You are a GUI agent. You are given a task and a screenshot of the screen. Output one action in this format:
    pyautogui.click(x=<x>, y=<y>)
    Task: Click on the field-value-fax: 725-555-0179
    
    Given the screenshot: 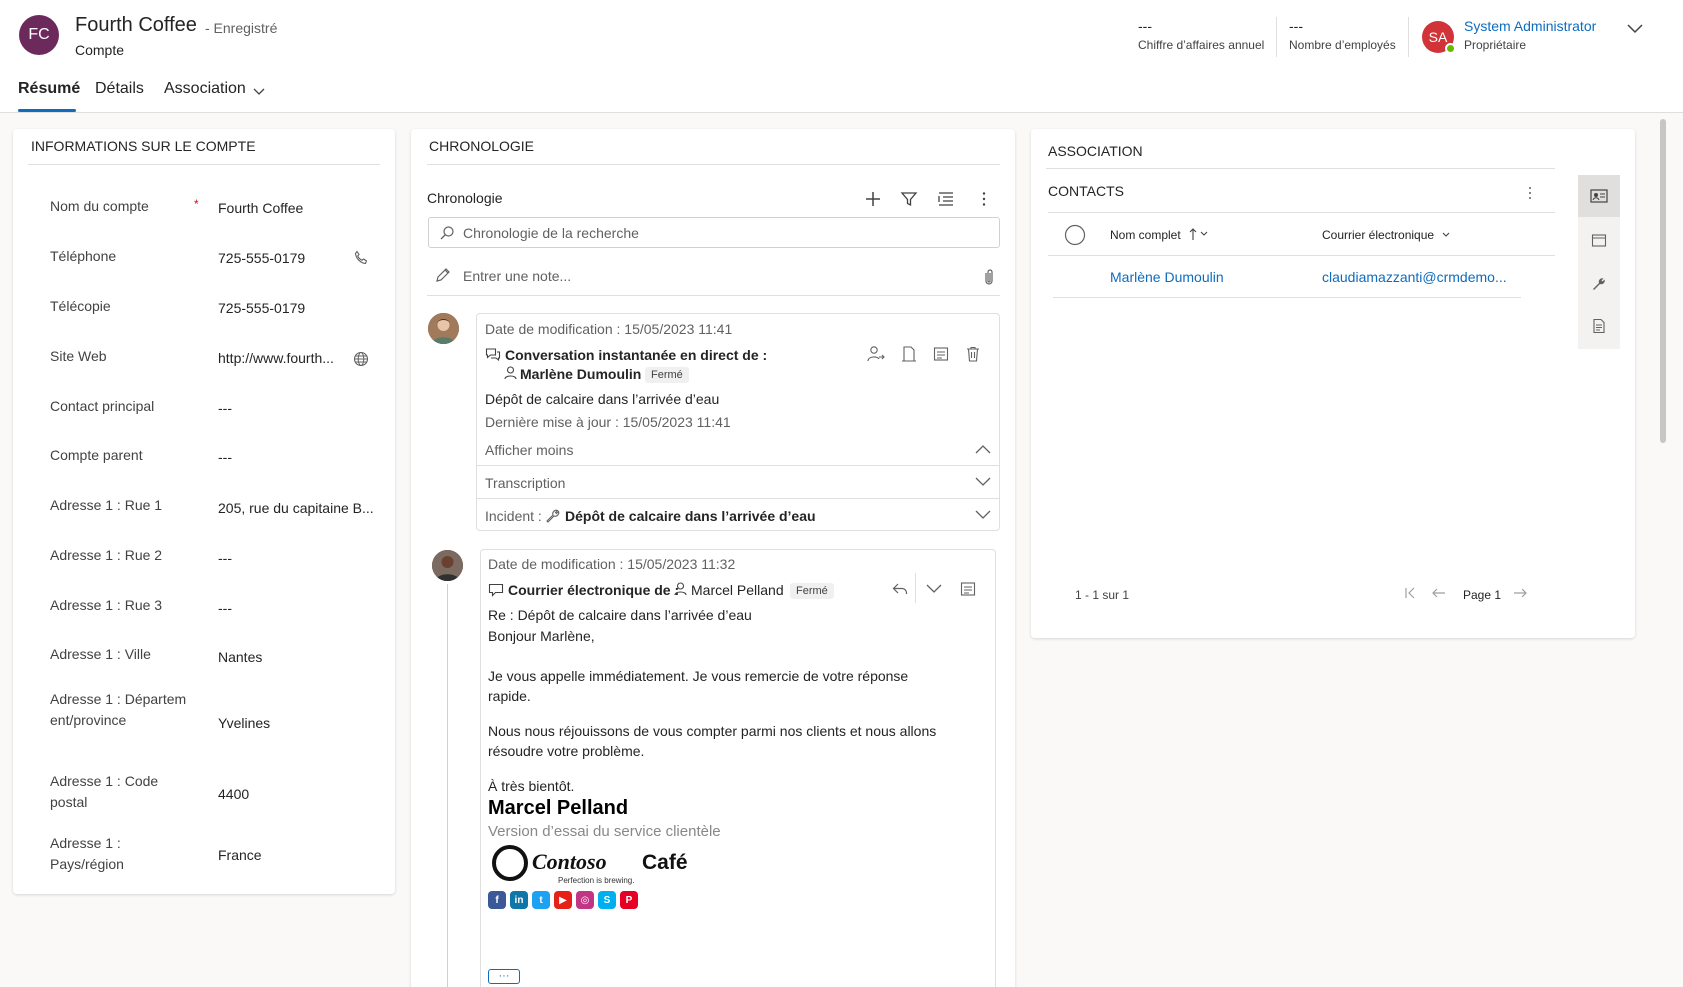 What is the action you would take?
    pyautogui.click(x=261, y=308)
    